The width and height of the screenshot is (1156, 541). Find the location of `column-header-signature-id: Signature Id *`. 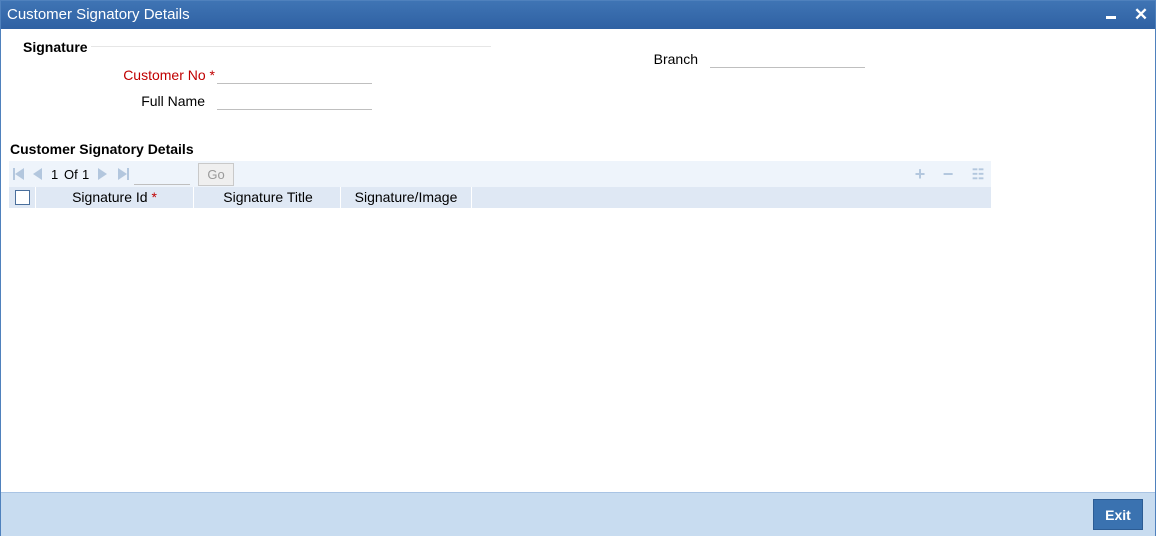

column-header-signature-id: Signature Id * is located at coordinates (115, 197).